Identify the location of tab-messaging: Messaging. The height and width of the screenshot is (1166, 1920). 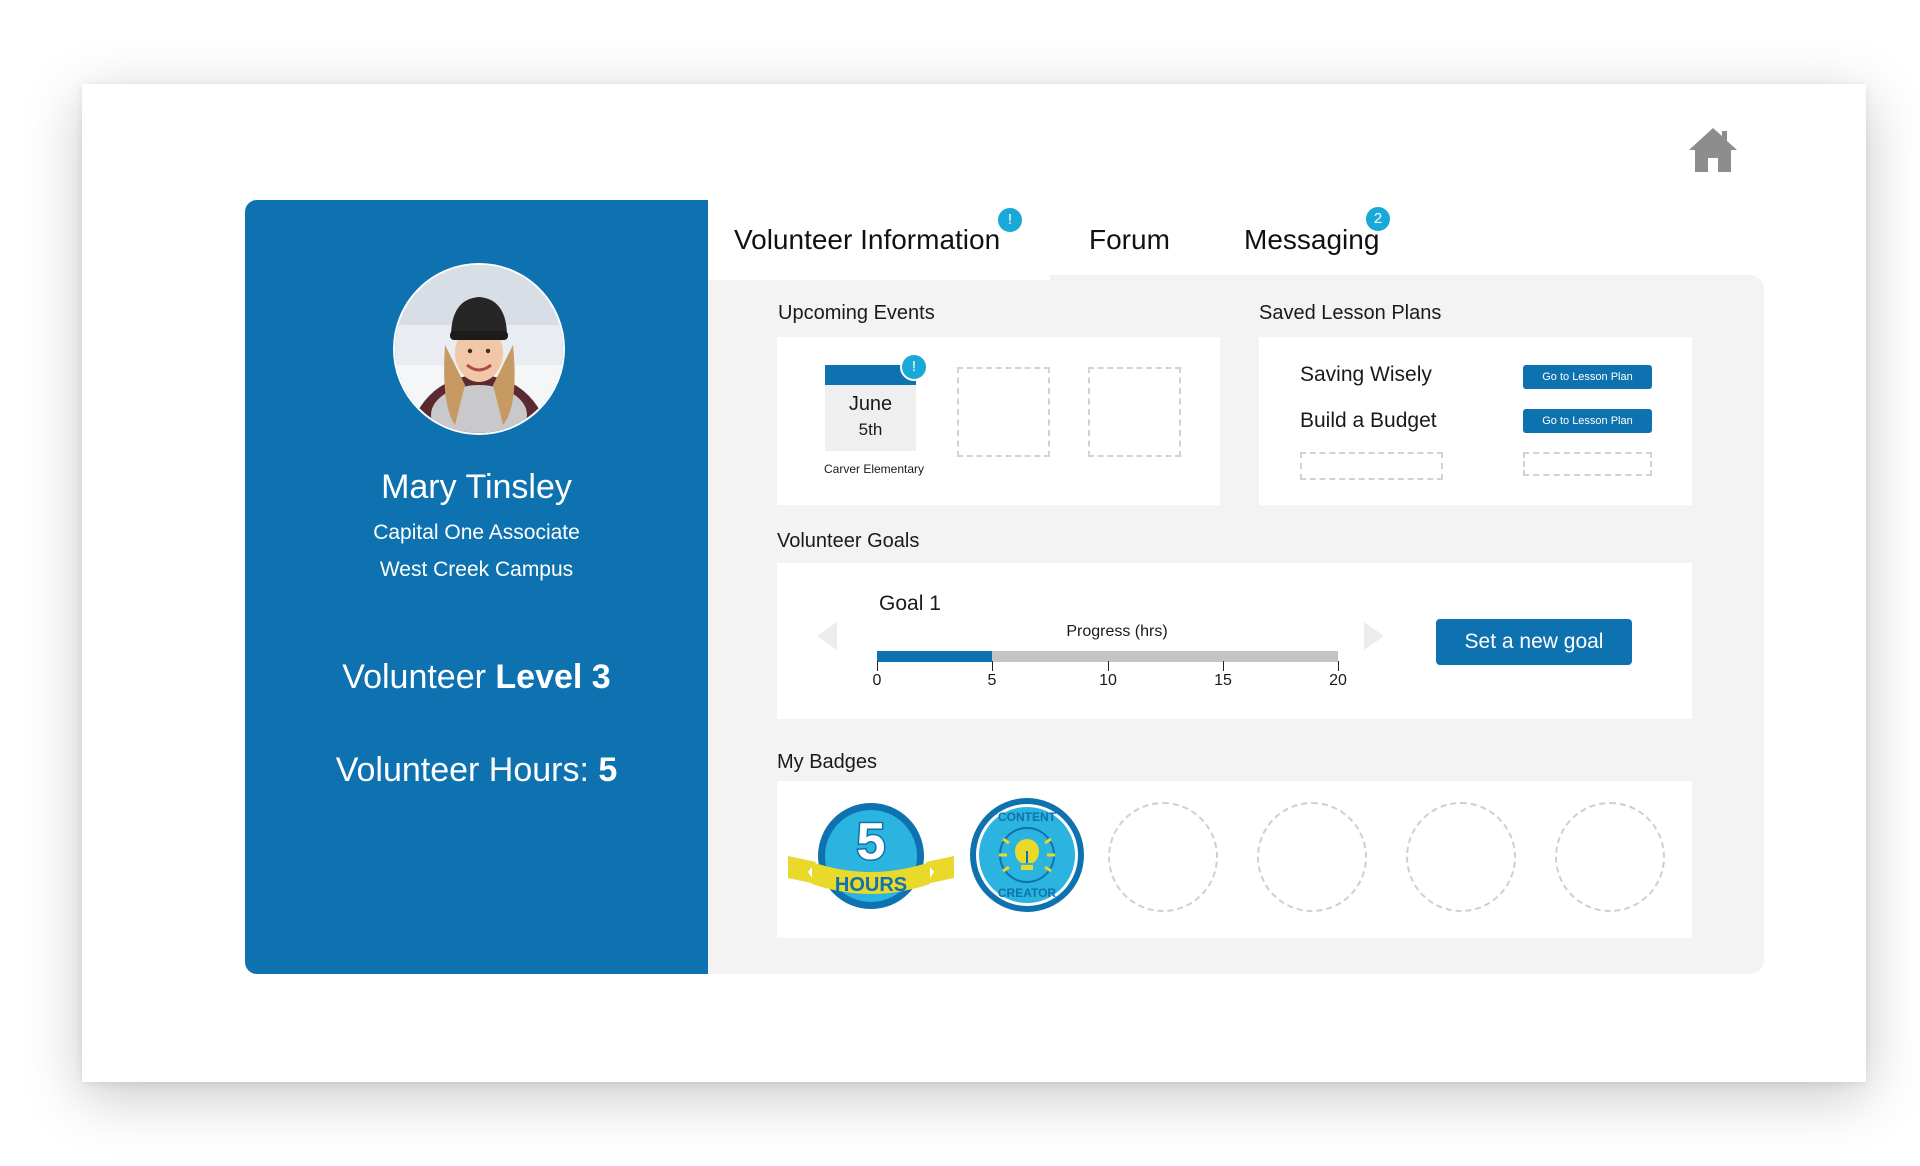
(1311, 240).